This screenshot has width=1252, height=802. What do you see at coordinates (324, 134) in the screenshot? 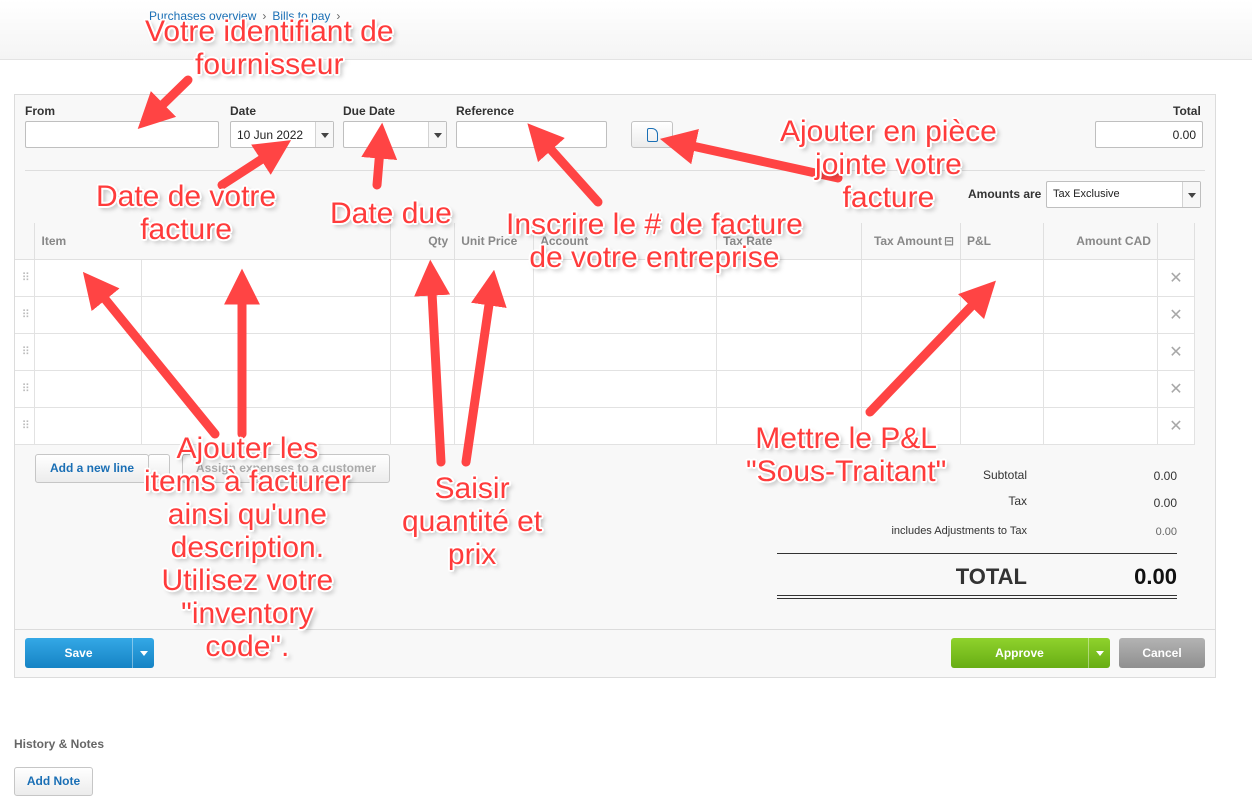
I see `date-dropdown-arrow-icon` at bounding box center [324, 134].